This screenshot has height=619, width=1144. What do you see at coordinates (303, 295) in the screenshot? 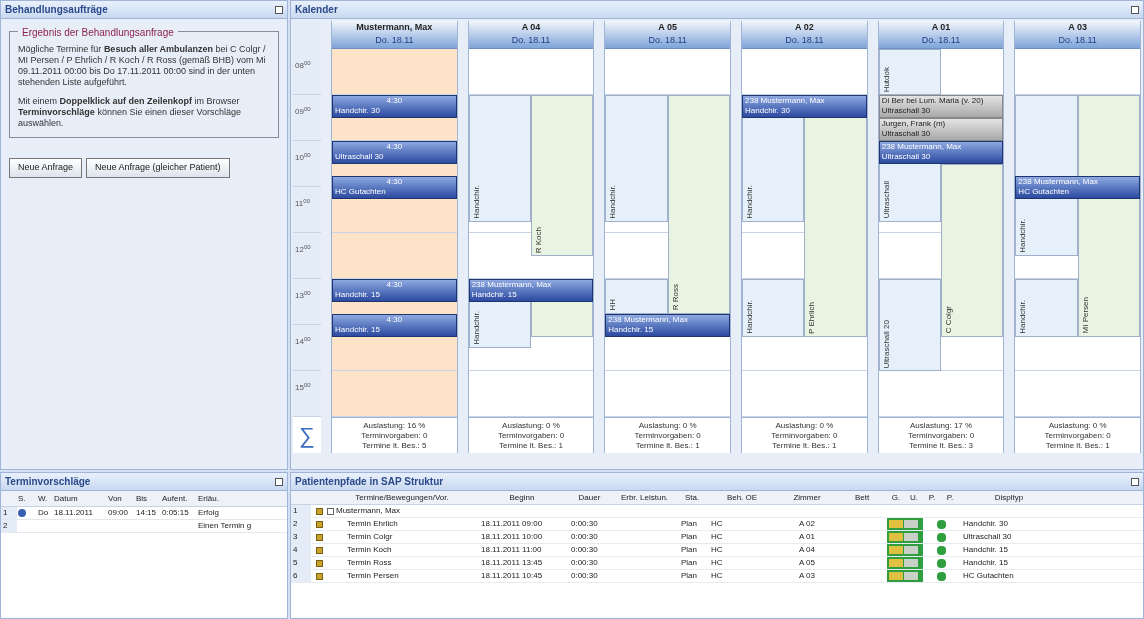
I see `time-label: 13$^{00}$` at bounding box center [303, 295].